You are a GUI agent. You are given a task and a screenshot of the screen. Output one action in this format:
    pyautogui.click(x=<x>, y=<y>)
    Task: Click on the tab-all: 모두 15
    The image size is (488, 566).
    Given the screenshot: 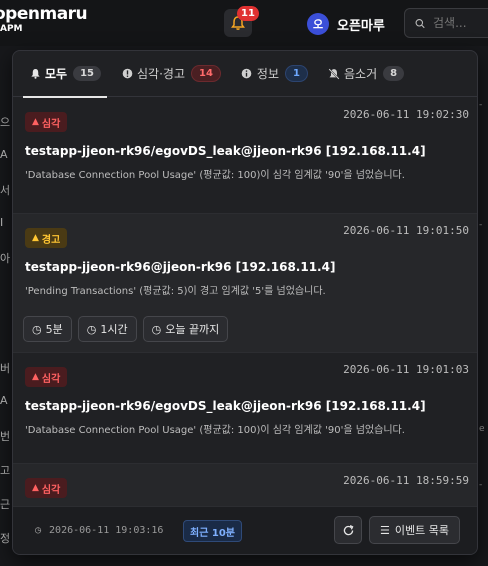 What is the action you would take?
    pyautogui.click(x=65, y=74)
    